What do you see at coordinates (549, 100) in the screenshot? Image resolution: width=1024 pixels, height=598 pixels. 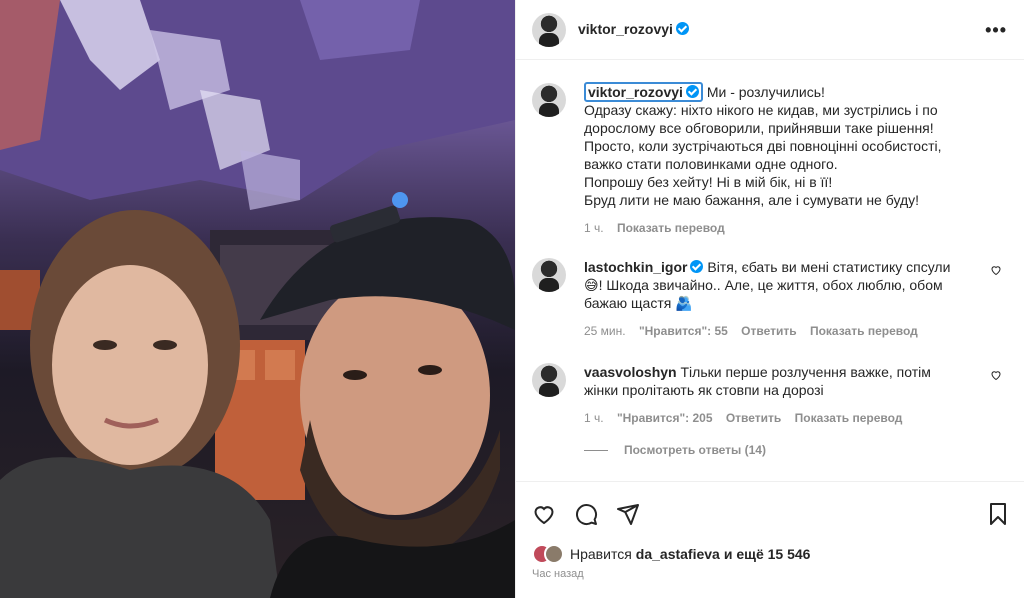 I see `caption-avatar` at bounding box center [549, 100].